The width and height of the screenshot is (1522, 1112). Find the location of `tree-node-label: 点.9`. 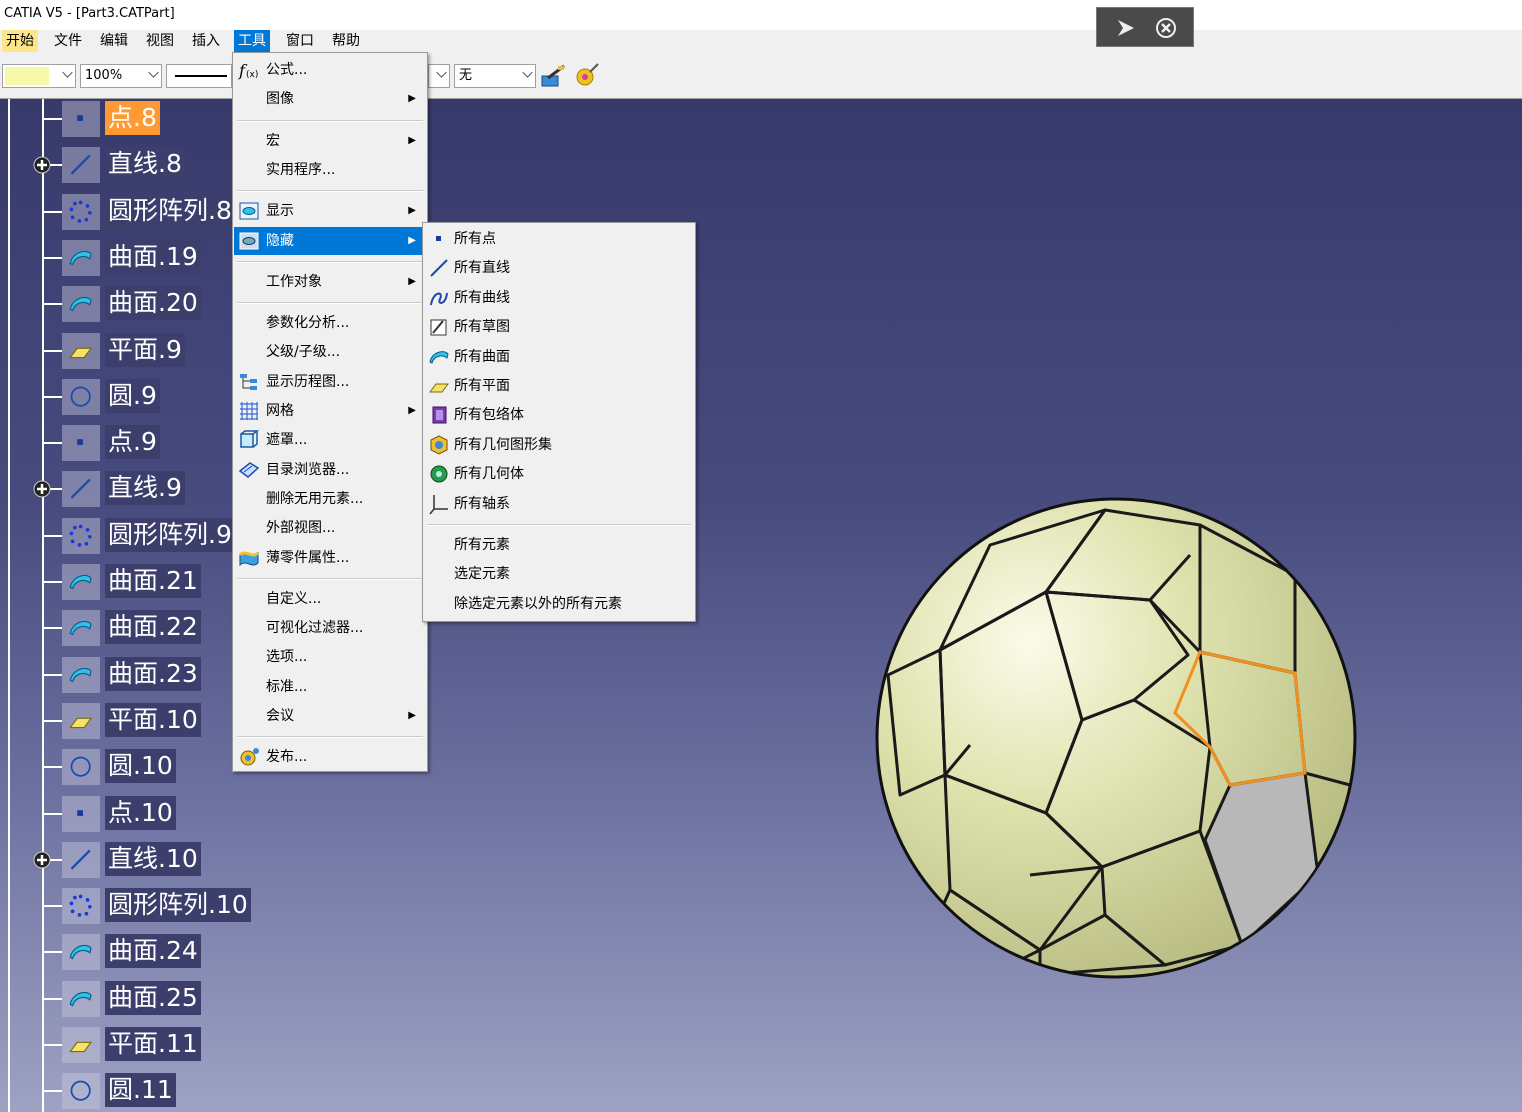

tree-node-label: 点.9 is located at coordinates (132, 442).